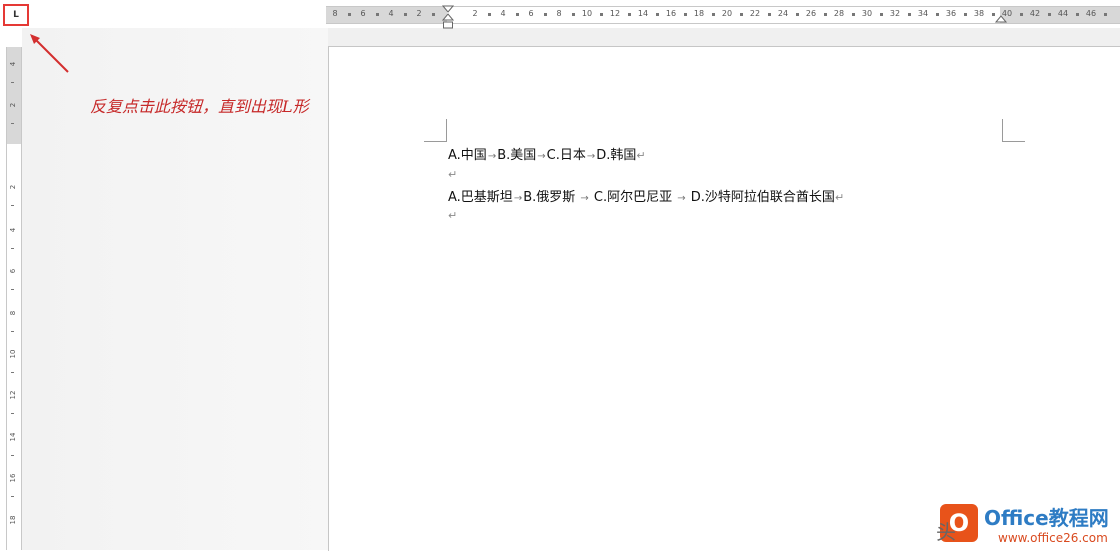  Describe the element at coordinates (467, 155) in the screenshot. I see `document-text: A.中国` at that location.